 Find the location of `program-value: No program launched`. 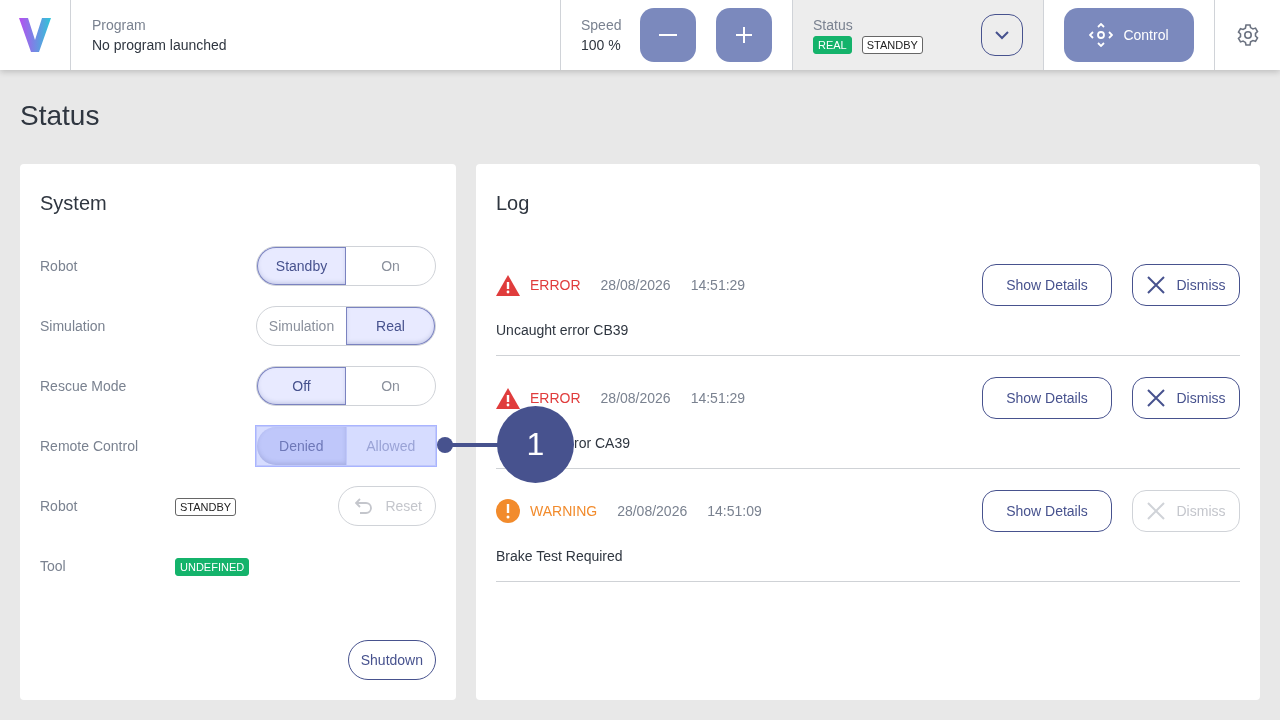

program-value: No program launched is located at coordinates (159, 45).